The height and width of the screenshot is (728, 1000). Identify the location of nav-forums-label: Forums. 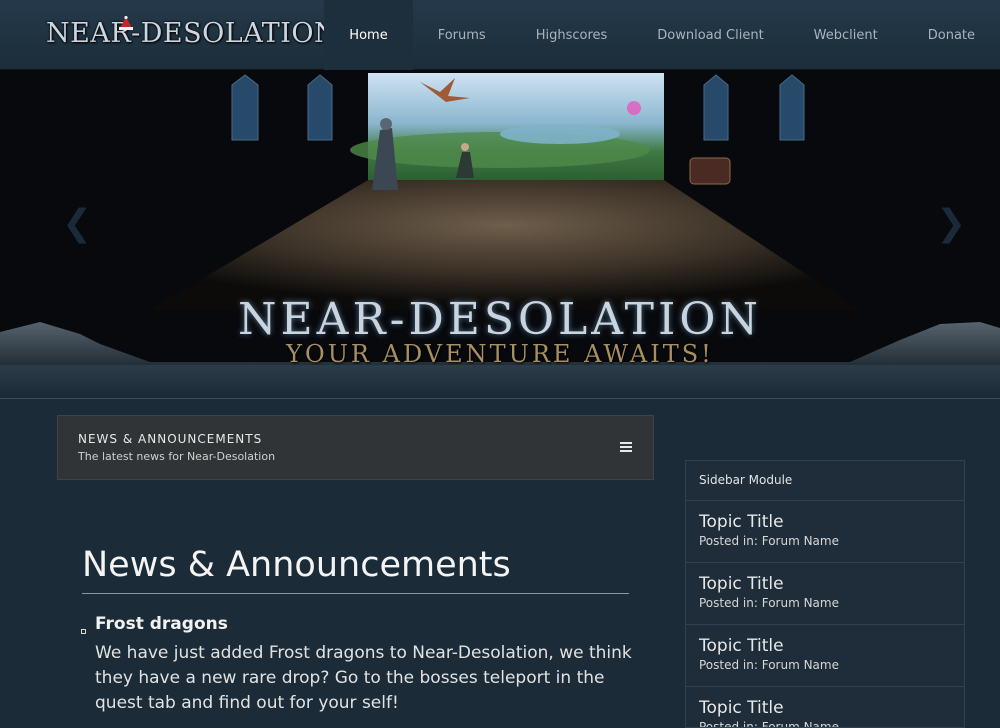
(461, 35).